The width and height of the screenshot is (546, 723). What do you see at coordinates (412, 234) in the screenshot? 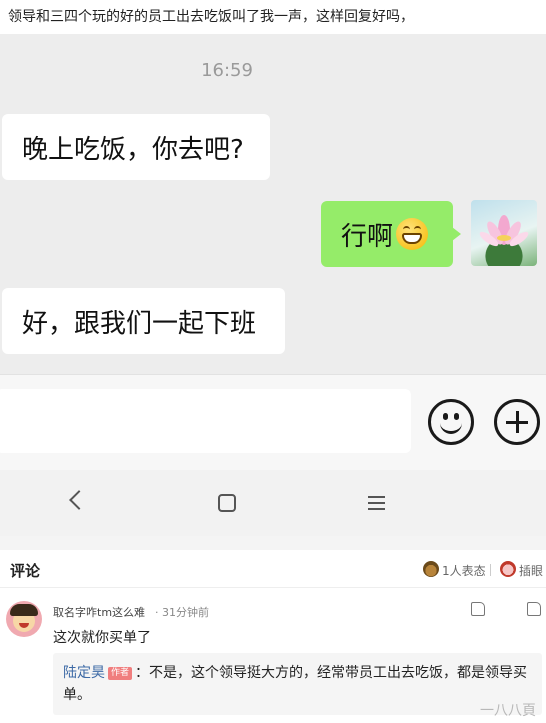
I see `grinning-emoji-icon` at bounding box center [412, 234].